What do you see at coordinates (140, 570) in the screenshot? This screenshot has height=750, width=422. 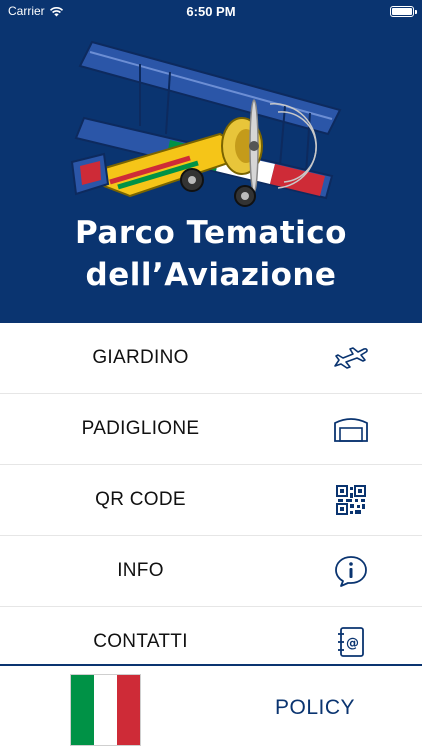 I see `menu-item-label: INFO` at bounding box center [140, 570].